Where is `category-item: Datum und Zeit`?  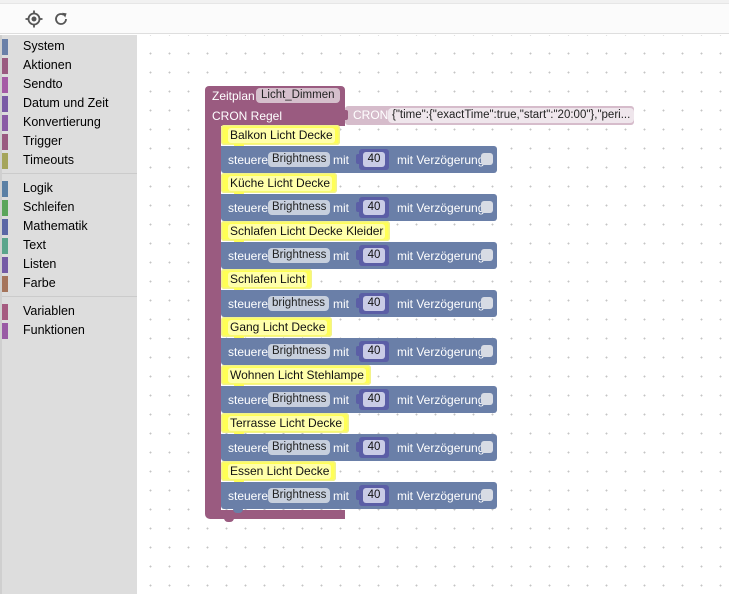 category-item: Datum und Zeit is located at coordinates (69, 103).